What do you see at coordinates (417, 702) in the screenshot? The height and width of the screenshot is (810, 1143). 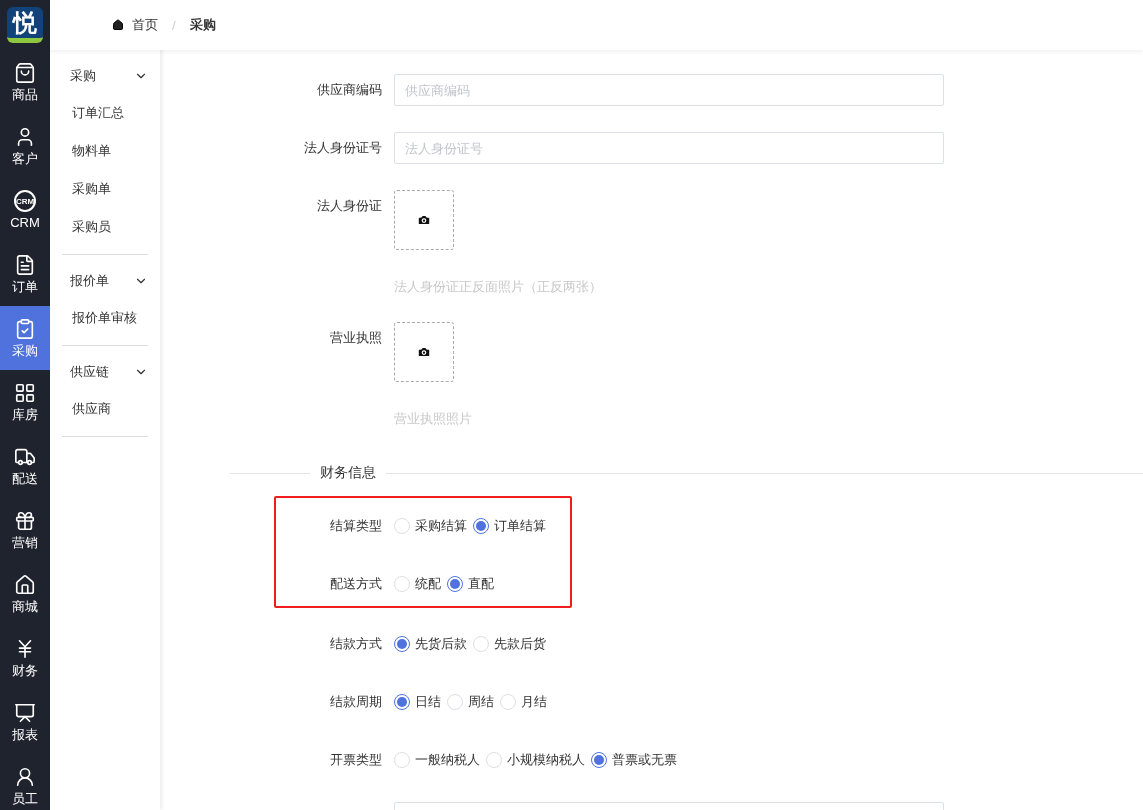 I see `radio-option: 日结` at bounding box center [417, 702].